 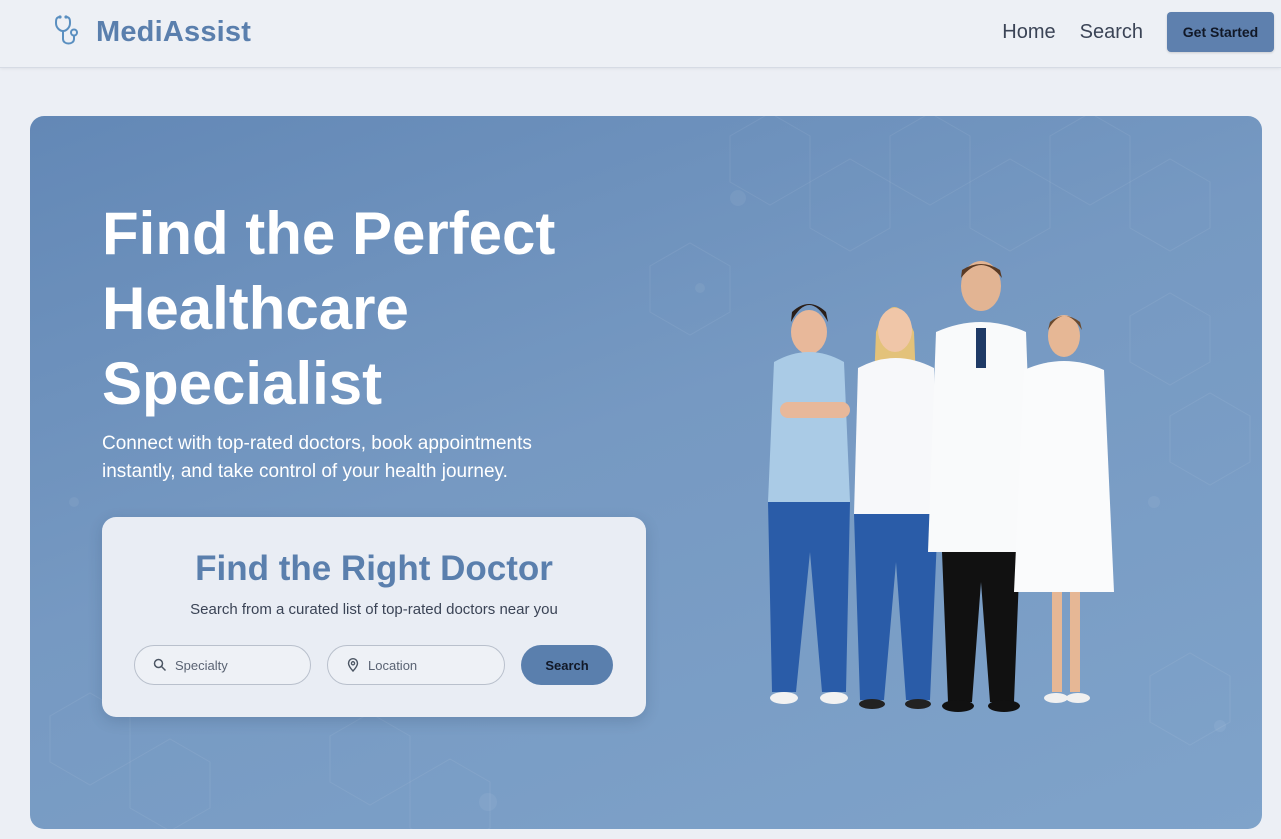 What do you see at coordinates (235, 665) in the screenshot?
I see `specialty-input` at bounding box center [235, 665].